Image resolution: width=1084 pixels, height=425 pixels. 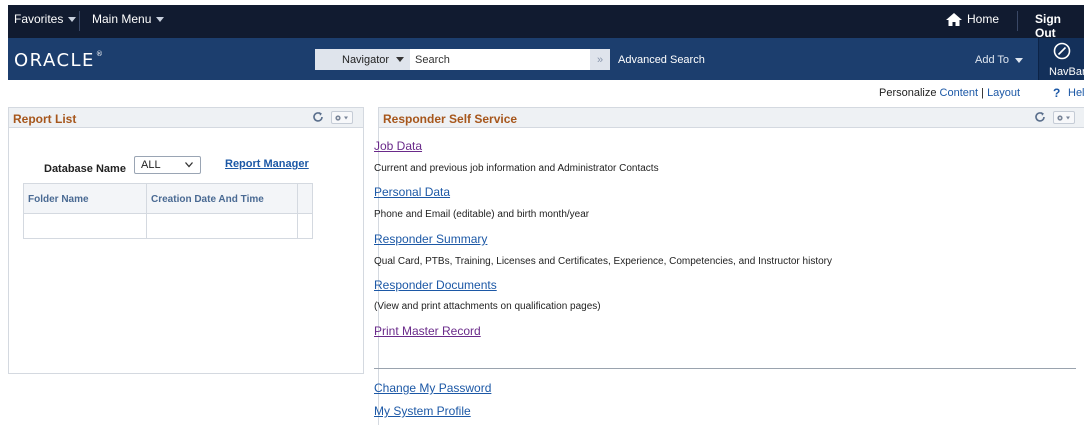 I want to click on navigator-dropdown: Navigator, so click(x=366, y=59).